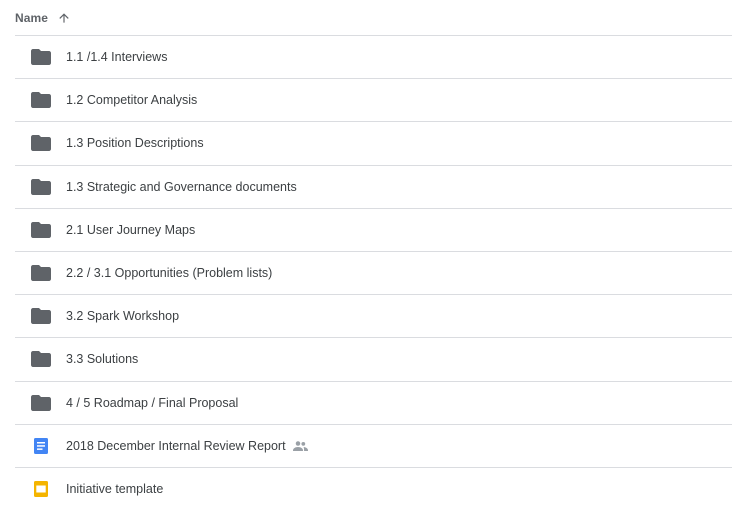 The height and width of the screenshot is (511, 732). What do you see at coordinates (373, 58) in the screenshot?
I see `file-row: 1.1 /1.4 Interviews` at bounding box center [373, 58].